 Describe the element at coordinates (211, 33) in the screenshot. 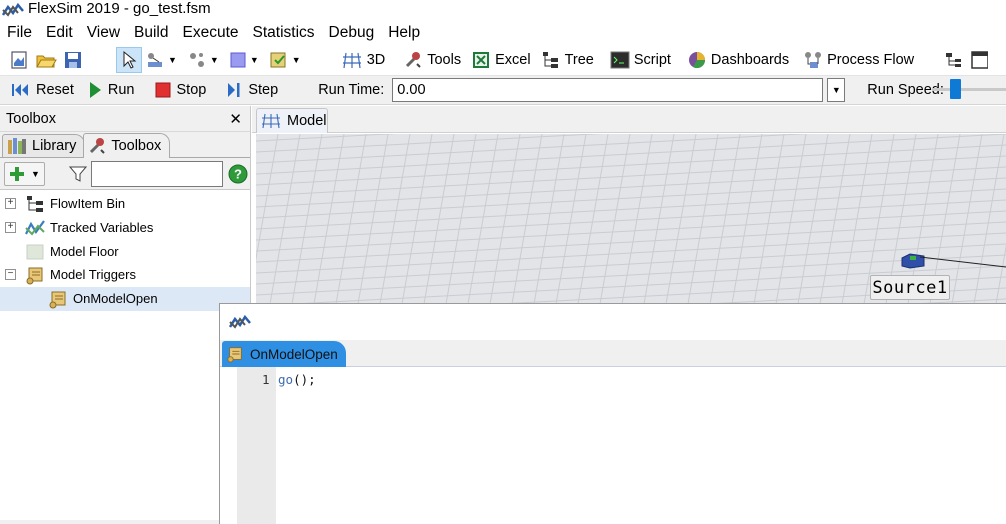

I see `menu-execute: Execute` at that location.